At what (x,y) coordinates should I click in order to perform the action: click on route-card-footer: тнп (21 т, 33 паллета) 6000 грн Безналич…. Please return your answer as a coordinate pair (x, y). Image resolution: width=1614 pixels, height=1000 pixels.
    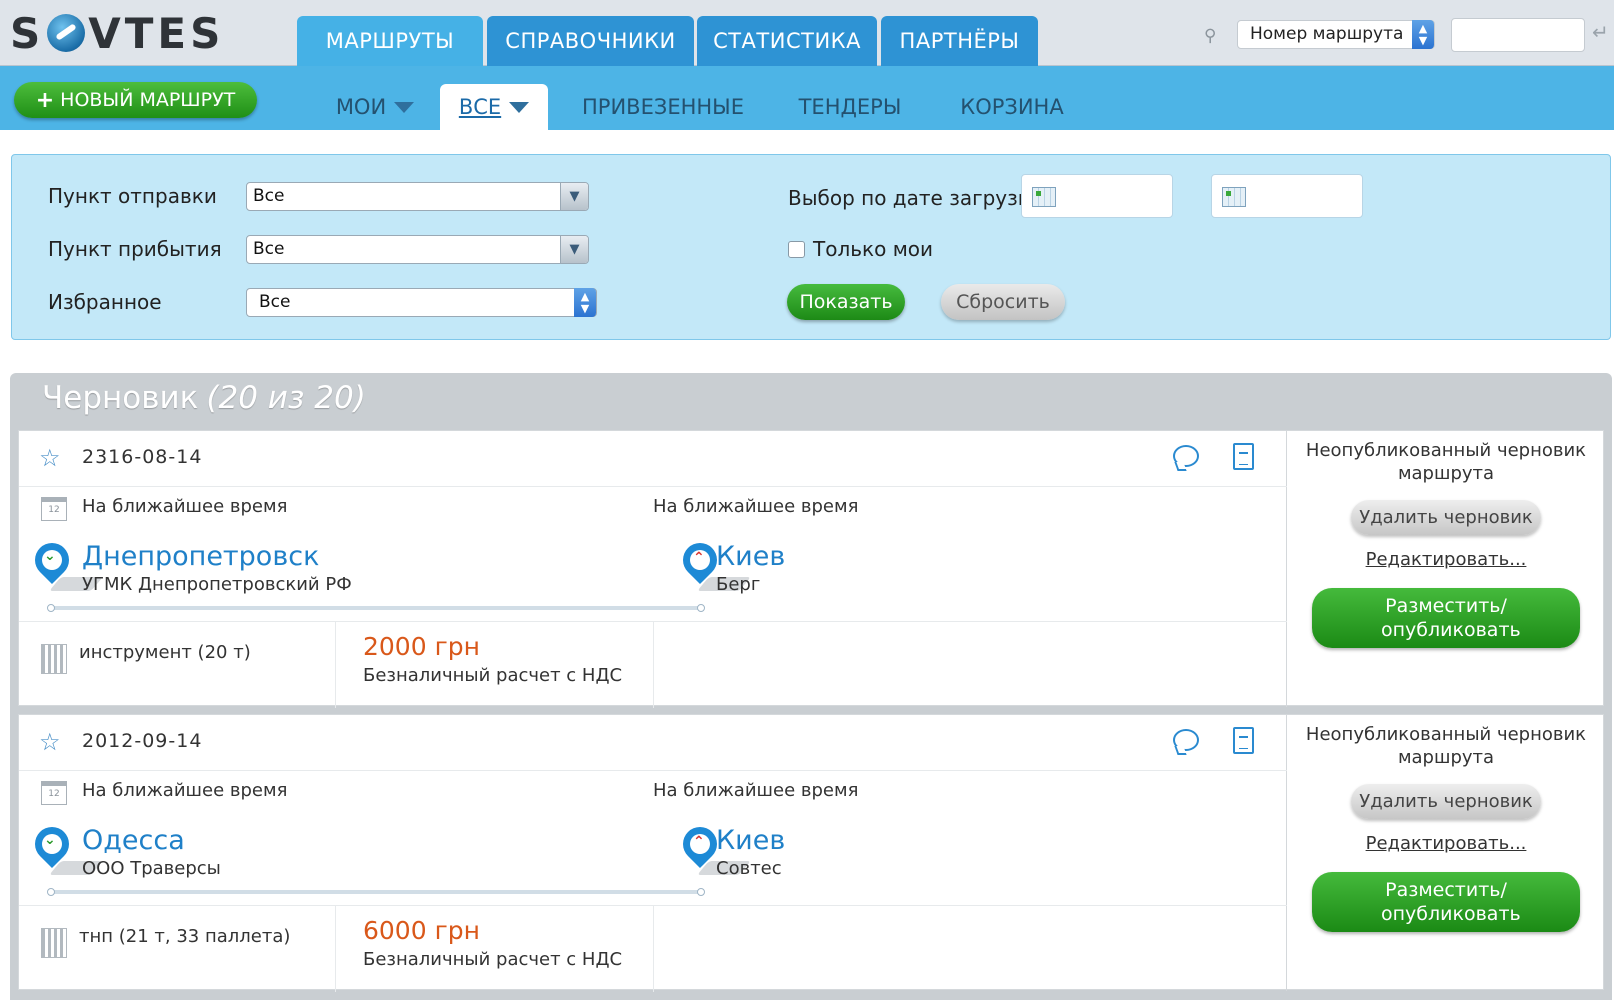
    Looking at the image, I should click on (653, 948).